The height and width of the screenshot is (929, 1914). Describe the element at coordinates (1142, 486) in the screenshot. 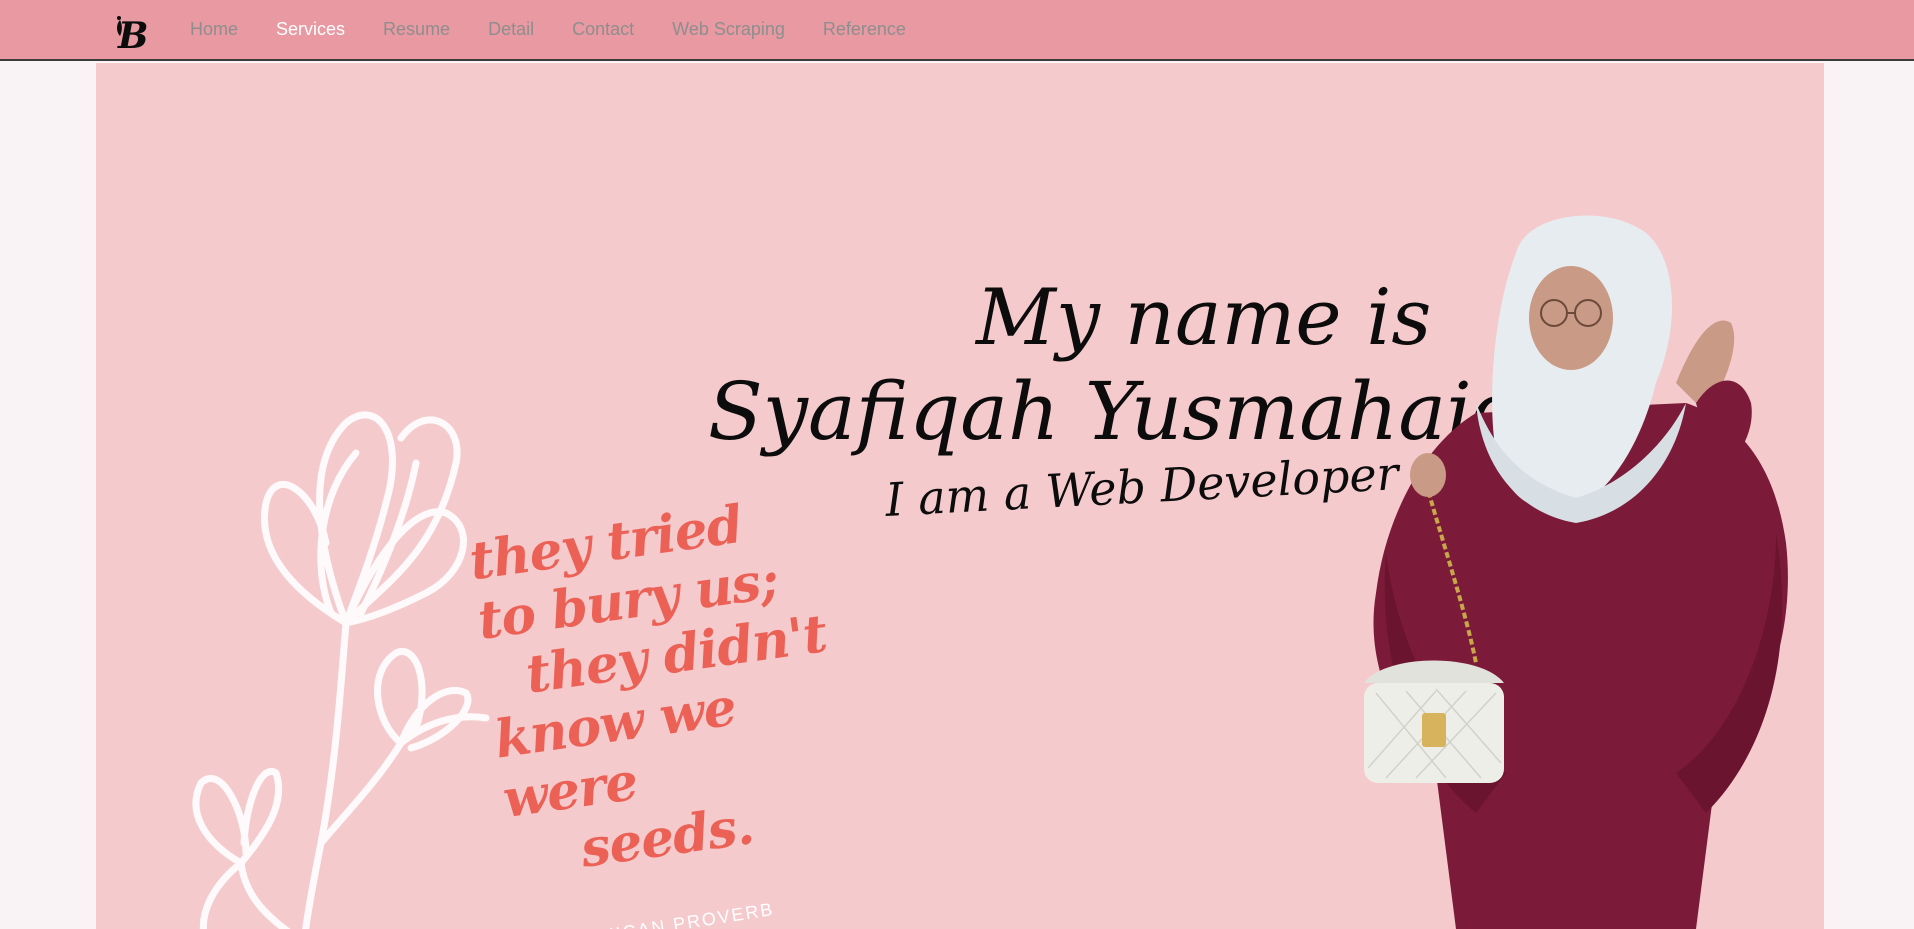

I see `hero-role: I am a Web Developer` at that location.